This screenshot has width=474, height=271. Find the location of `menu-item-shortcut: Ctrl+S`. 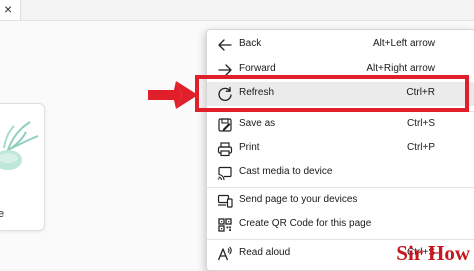

menu-item-shortcut: Ctrl+S is located at coordinates (420, 123).